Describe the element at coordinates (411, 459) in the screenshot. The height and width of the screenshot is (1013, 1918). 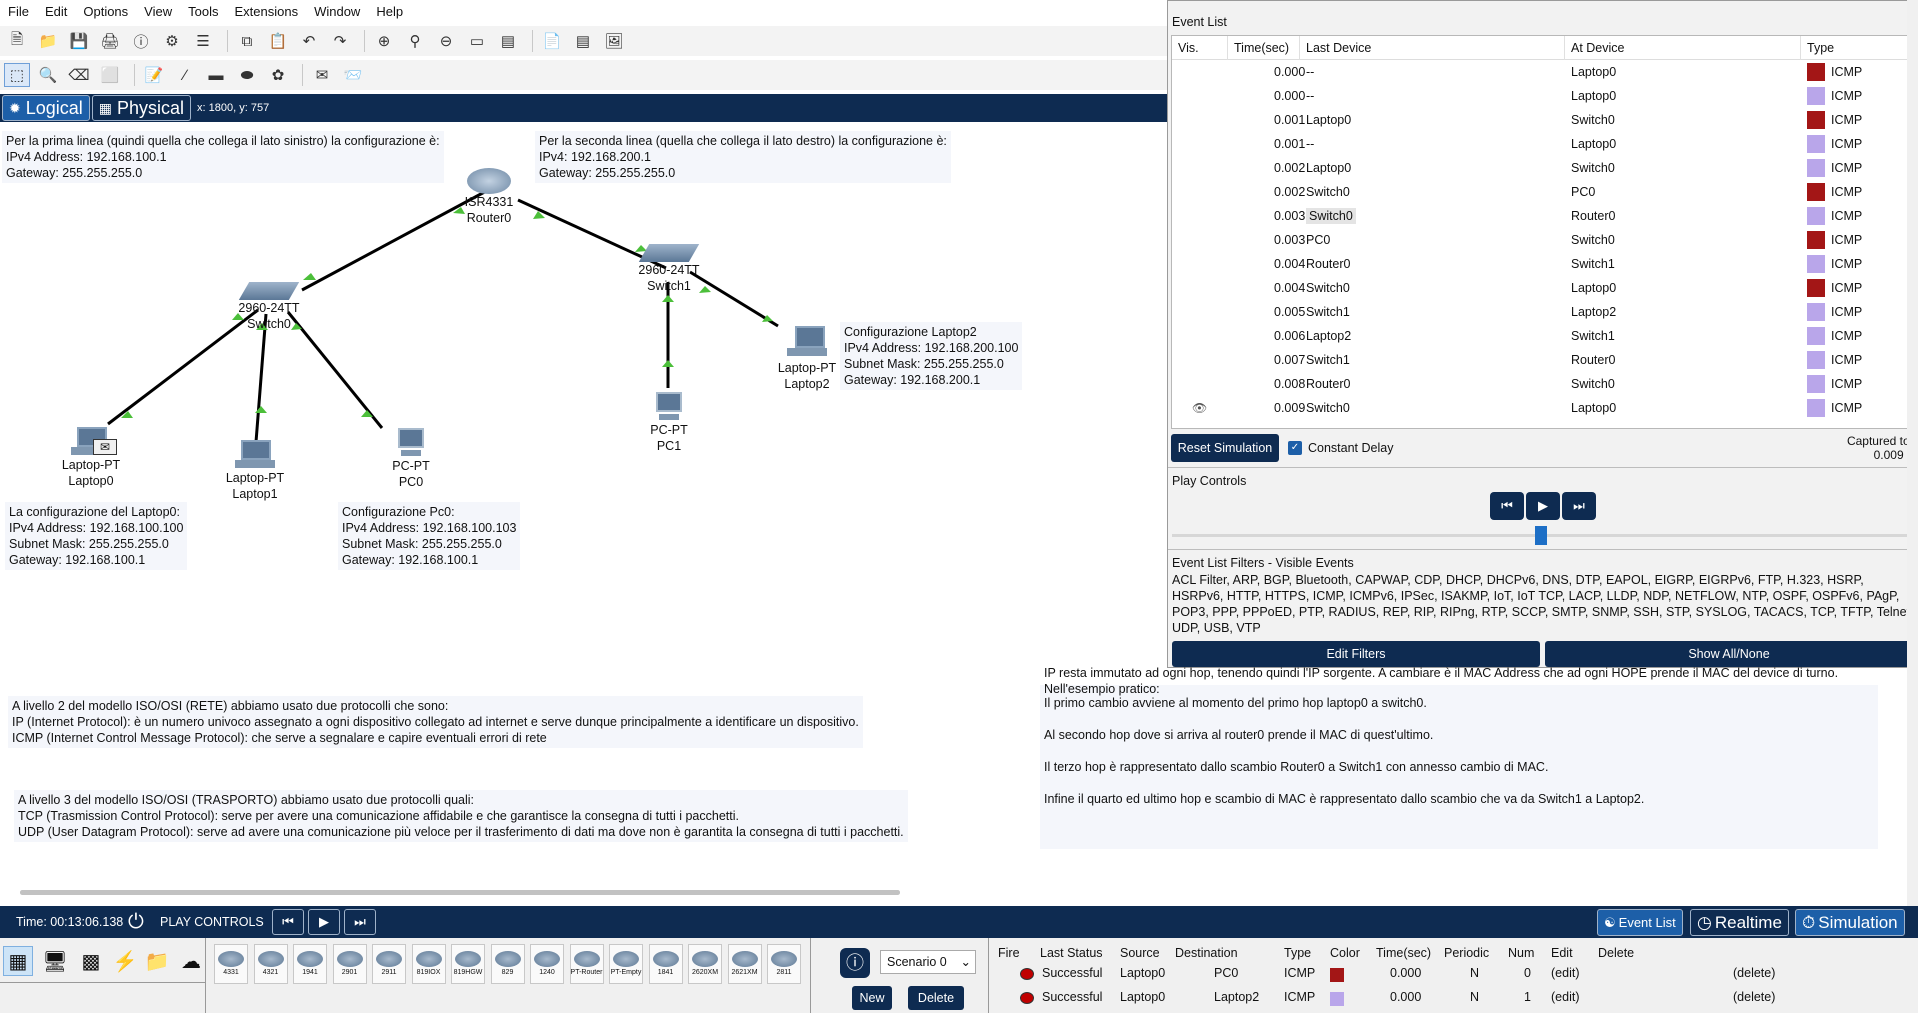
I see `device-pc0: PC-PT PC0` at that location.